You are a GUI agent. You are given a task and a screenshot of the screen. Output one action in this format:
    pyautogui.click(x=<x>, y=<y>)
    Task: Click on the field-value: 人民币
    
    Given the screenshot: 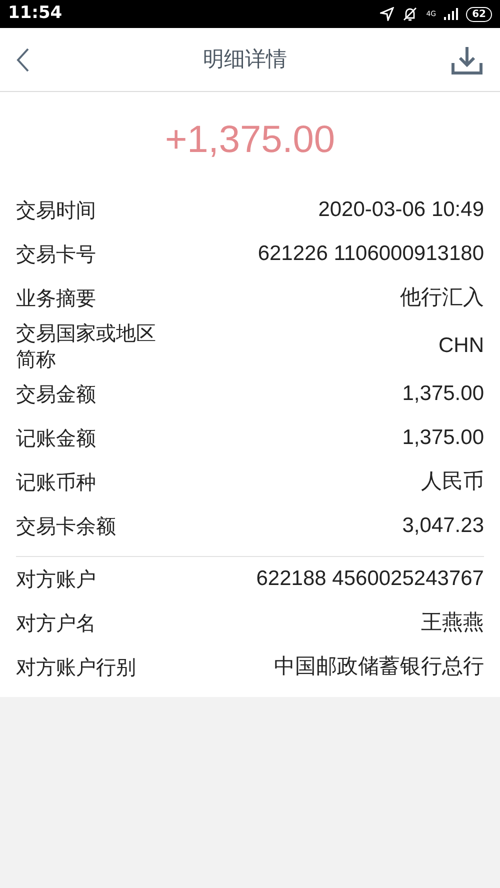 What is the action you would take?
    pyautogui.click(x=452, y=482)
    